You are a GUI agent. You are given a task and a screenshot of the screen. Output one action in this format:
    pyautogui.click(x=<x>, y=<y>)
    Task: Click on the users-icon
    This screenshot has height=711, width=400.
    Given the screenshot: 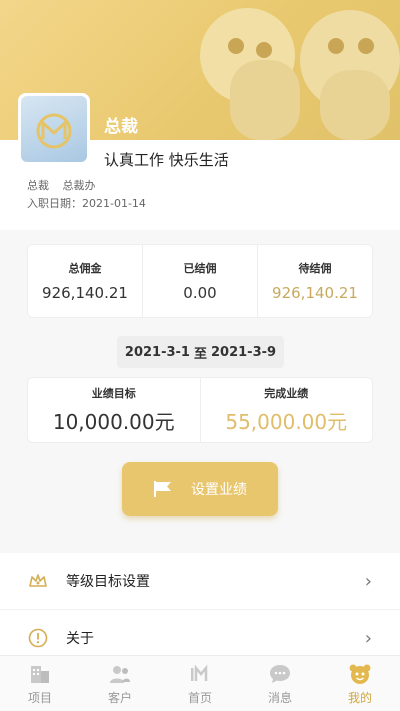 What is the action you would take?
    pyautogui.click(x=120, y=674)
    